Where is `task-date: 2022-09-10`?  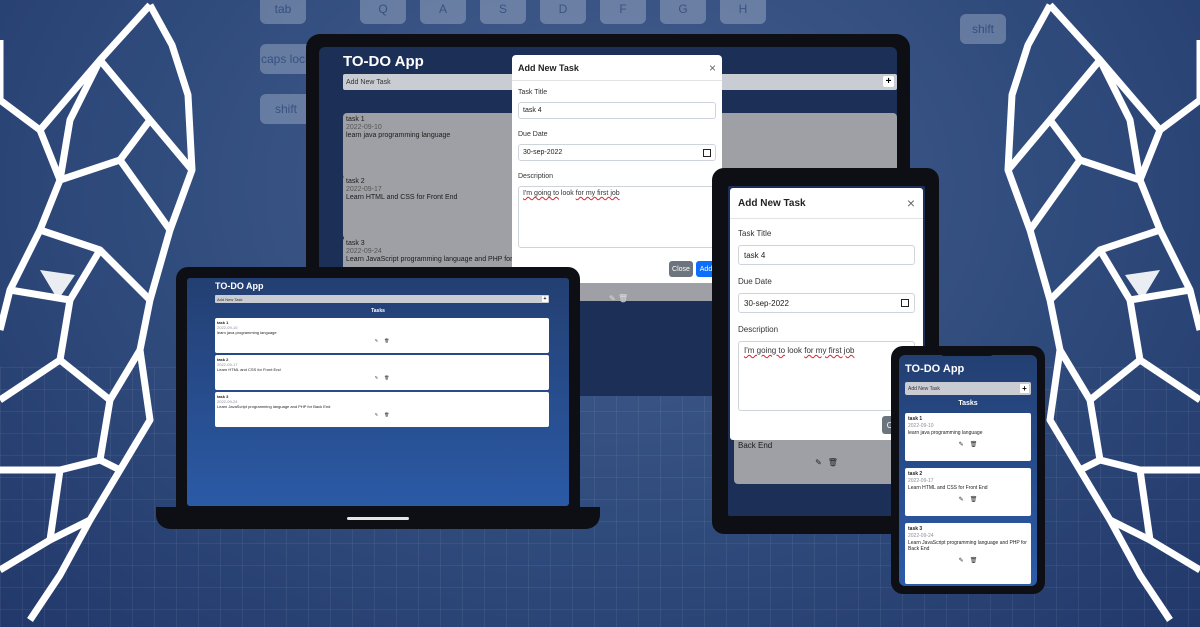 task-date: 2022-09-10 is located at coordinates (921, 426).